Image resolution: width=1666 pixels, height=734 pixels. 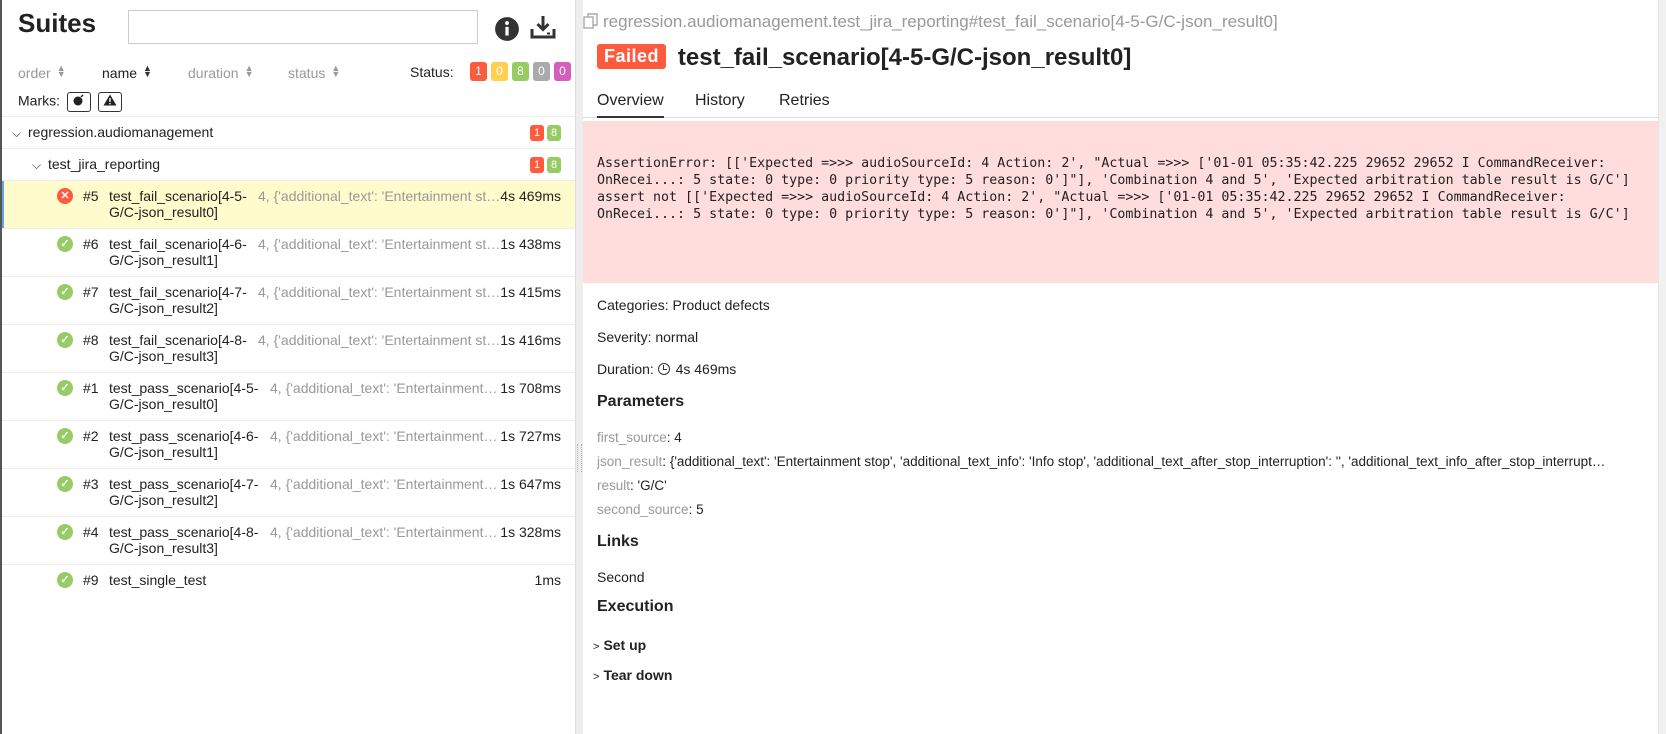 What do you see at coordinates (1662, 367) in the screenshot?
I see `scrollbar` at bounding box center [1662, 367].